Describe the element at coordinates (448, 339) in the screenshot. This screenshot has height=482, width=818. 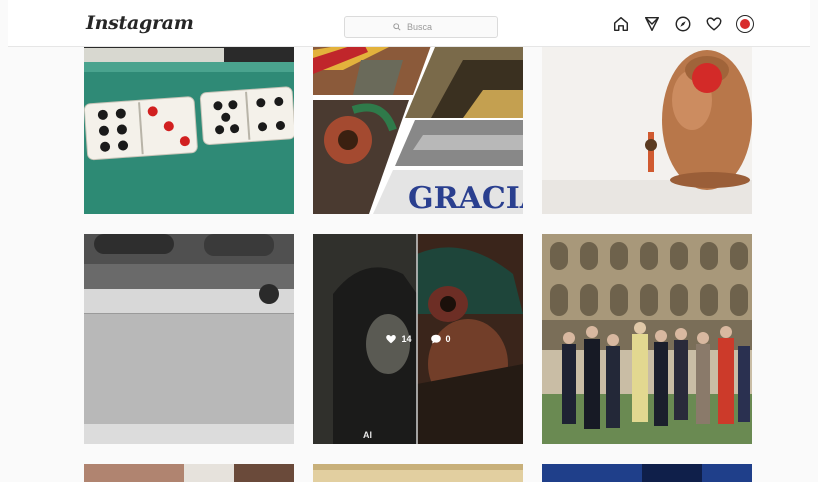
I see `comments-count: 0` at that location.